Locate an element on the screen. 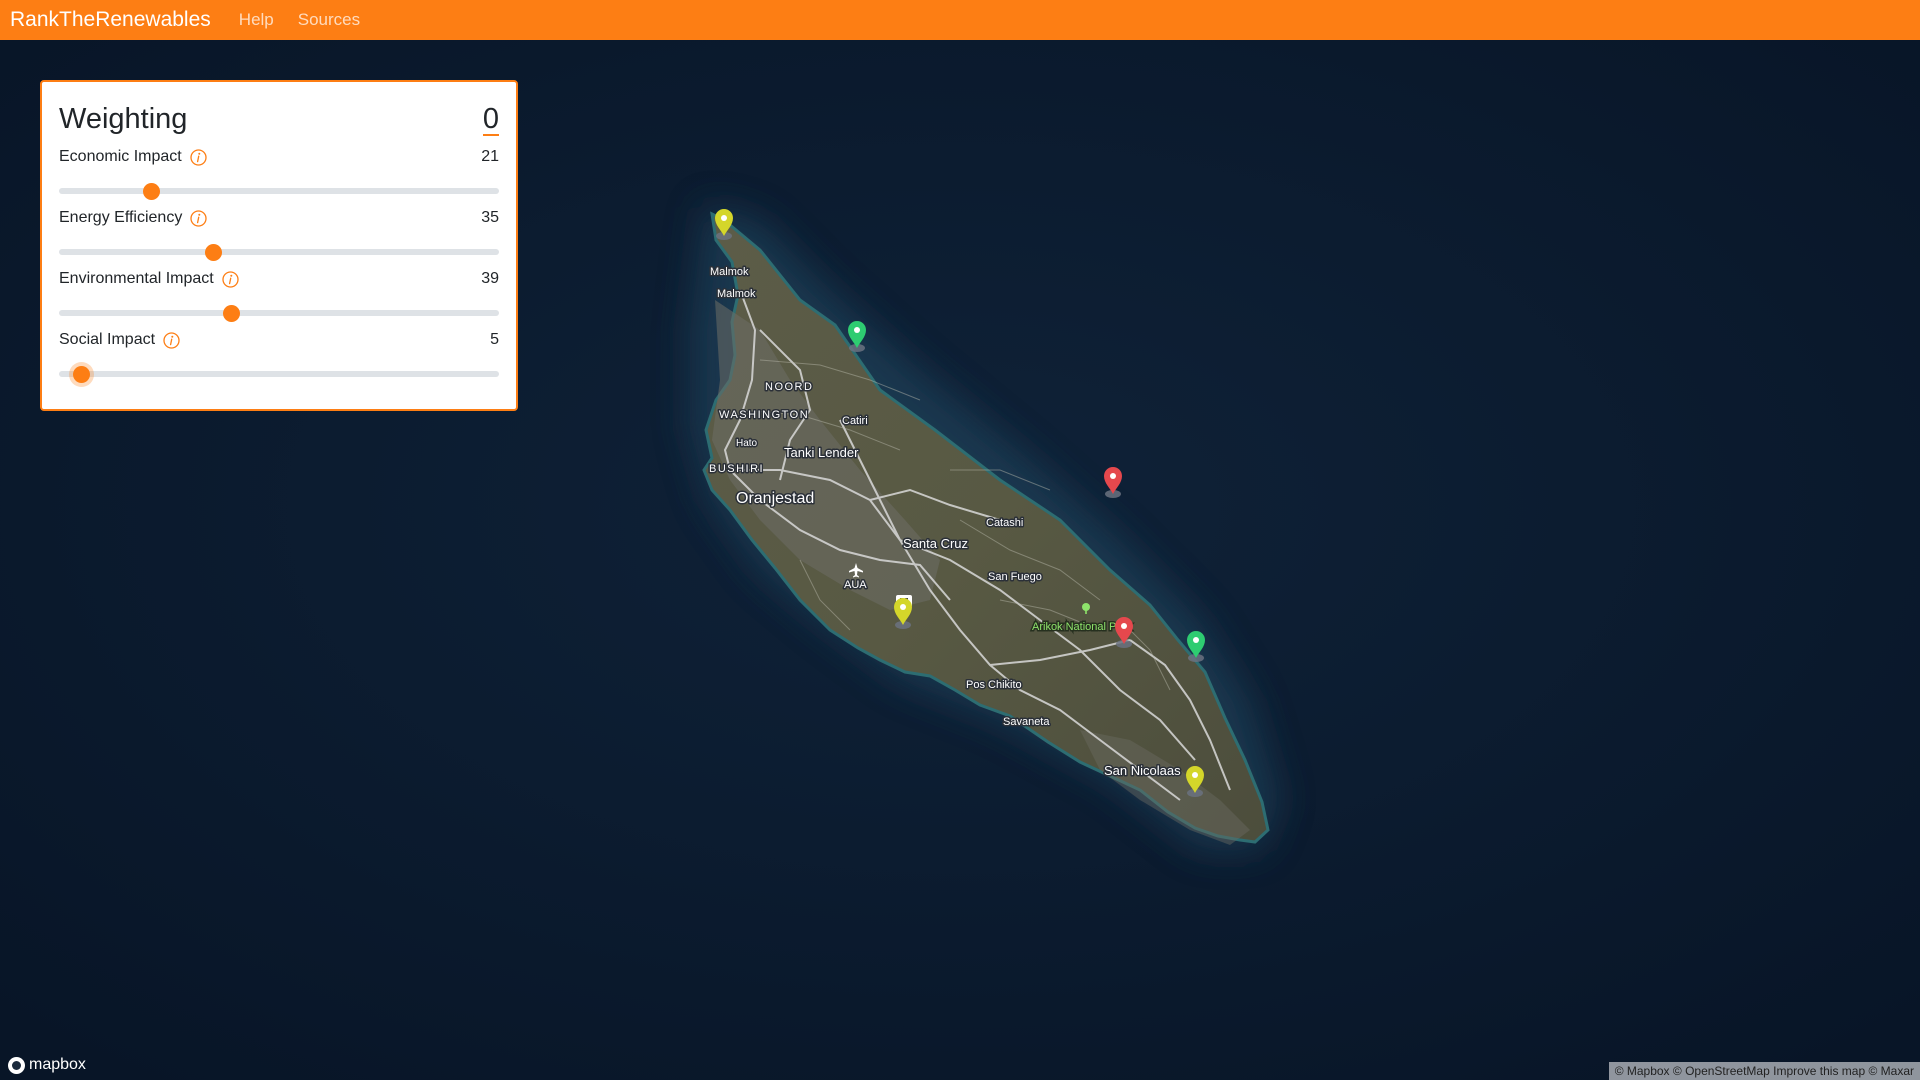  mapbox-logo-icon is located at coordinates (16, 1065).